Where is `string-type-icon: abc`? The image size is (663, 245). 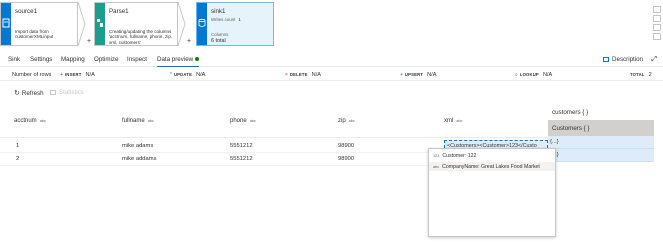 string-type-icon: abc is located at coordinates (436, 167).